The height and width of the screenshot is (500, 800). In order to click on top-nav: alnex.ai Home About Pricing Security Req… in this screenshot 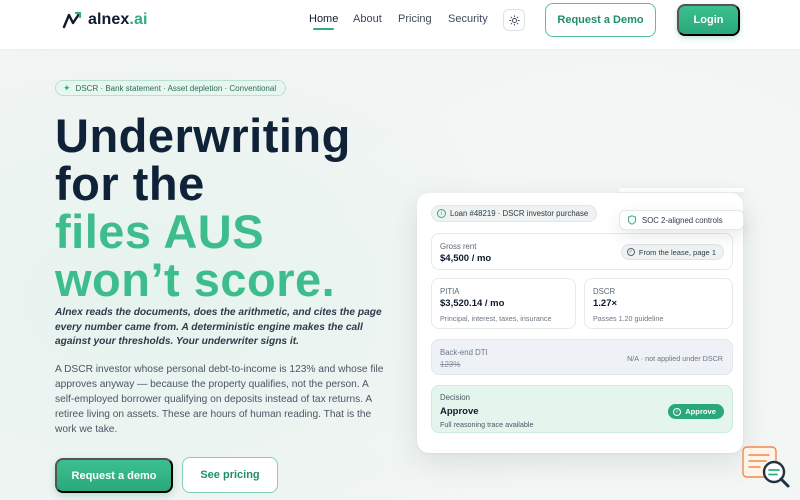, I will do `click(400, 25)`.